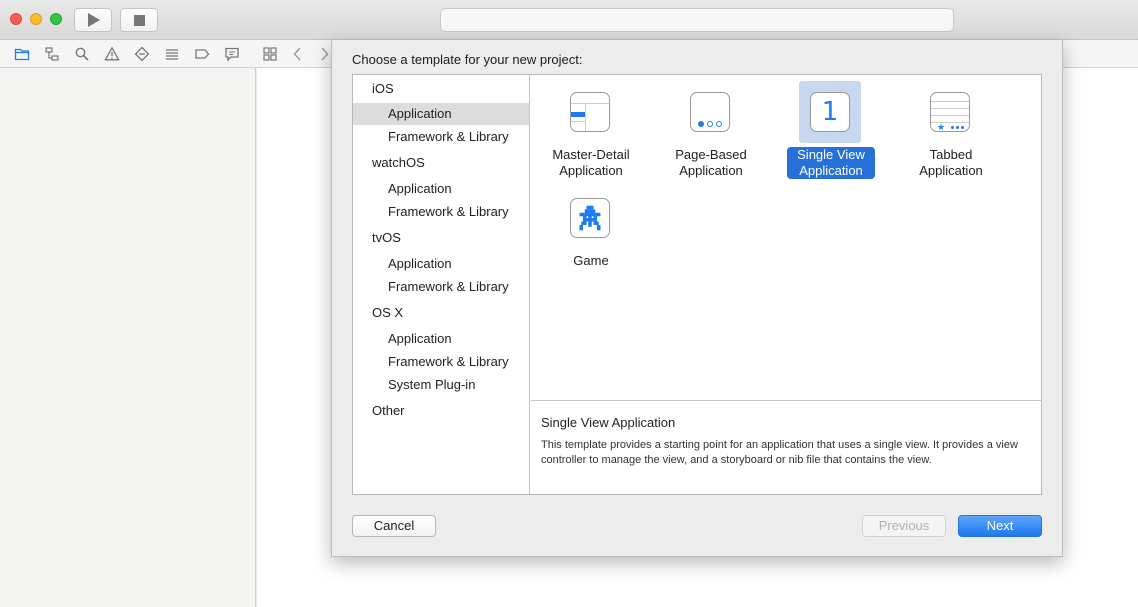 The width and height of the screenshot is (1138, 607). Describe the element at coordinates (398, 163) in the screenshot. I see `category-header-watchos: watchOS` at that location.